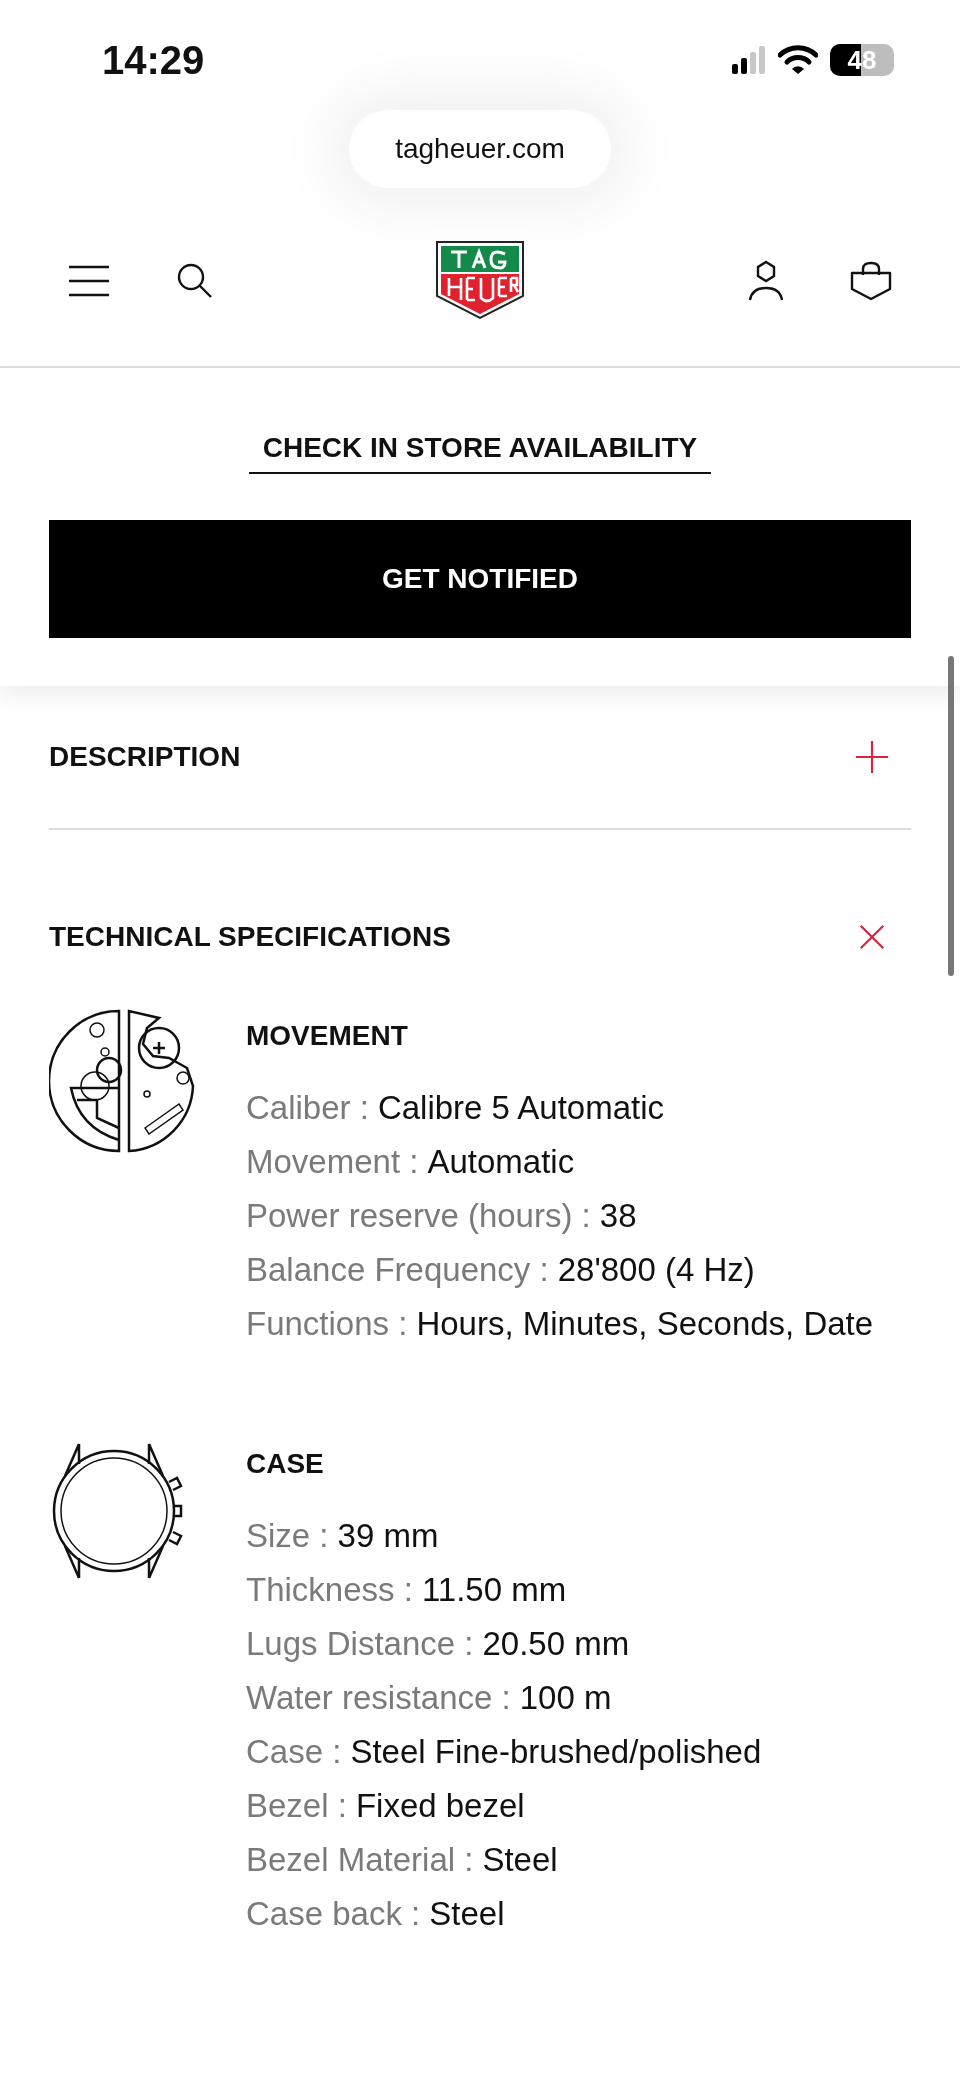 Image resolution: width=960 pixels, height=2078 pixels. I want to click on spec-label: Case back :, so click(333, 1914).